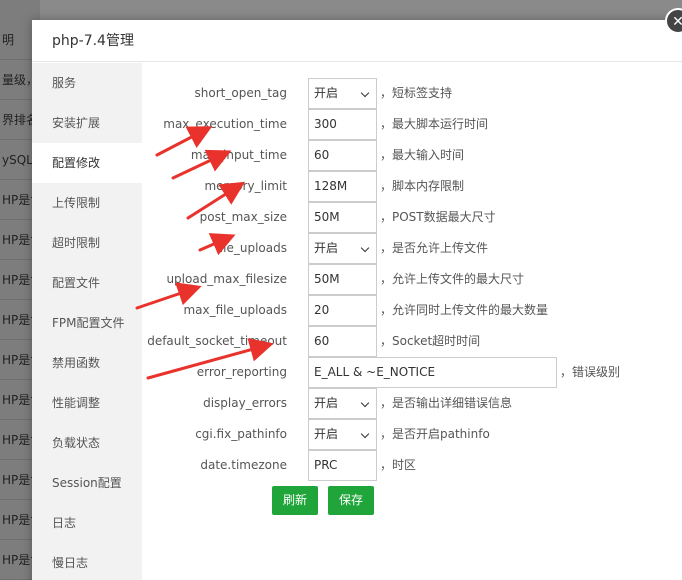 The image size is (682, 580). What do you see at coordinates (398, 465) in the screenshot?
I see `setting-description: ，时区` at bounding box center [398, 465].